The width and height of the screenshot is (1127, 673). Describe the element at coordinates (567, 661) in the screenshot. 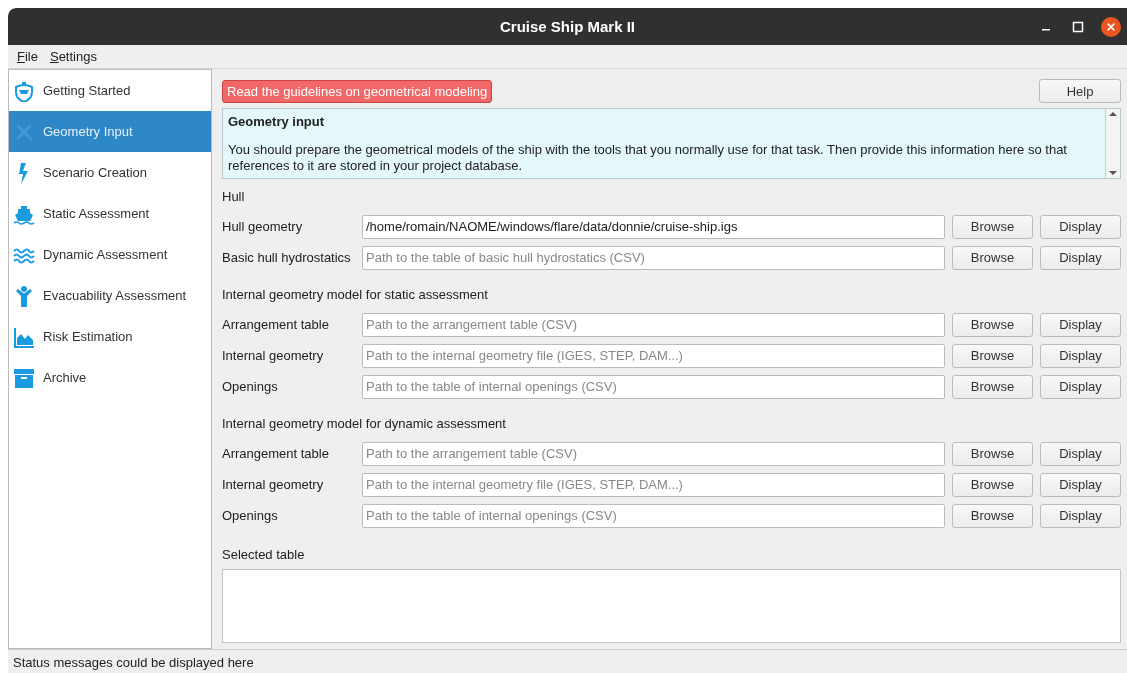

I see `status-bar: Status messages could be displayed here` at that location.